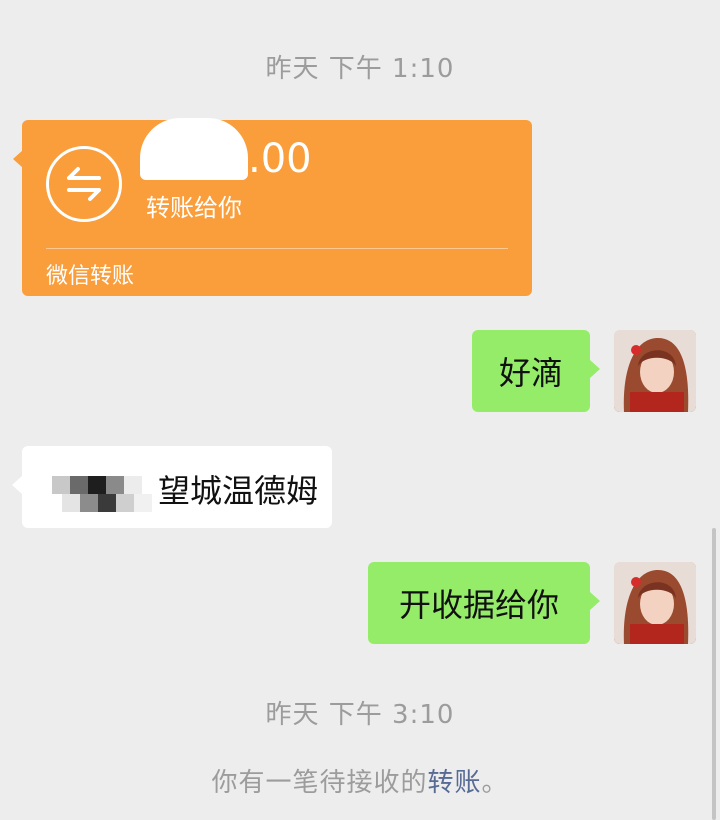 The image size is (720, 820). I want to click on divider, so click(277, 248).